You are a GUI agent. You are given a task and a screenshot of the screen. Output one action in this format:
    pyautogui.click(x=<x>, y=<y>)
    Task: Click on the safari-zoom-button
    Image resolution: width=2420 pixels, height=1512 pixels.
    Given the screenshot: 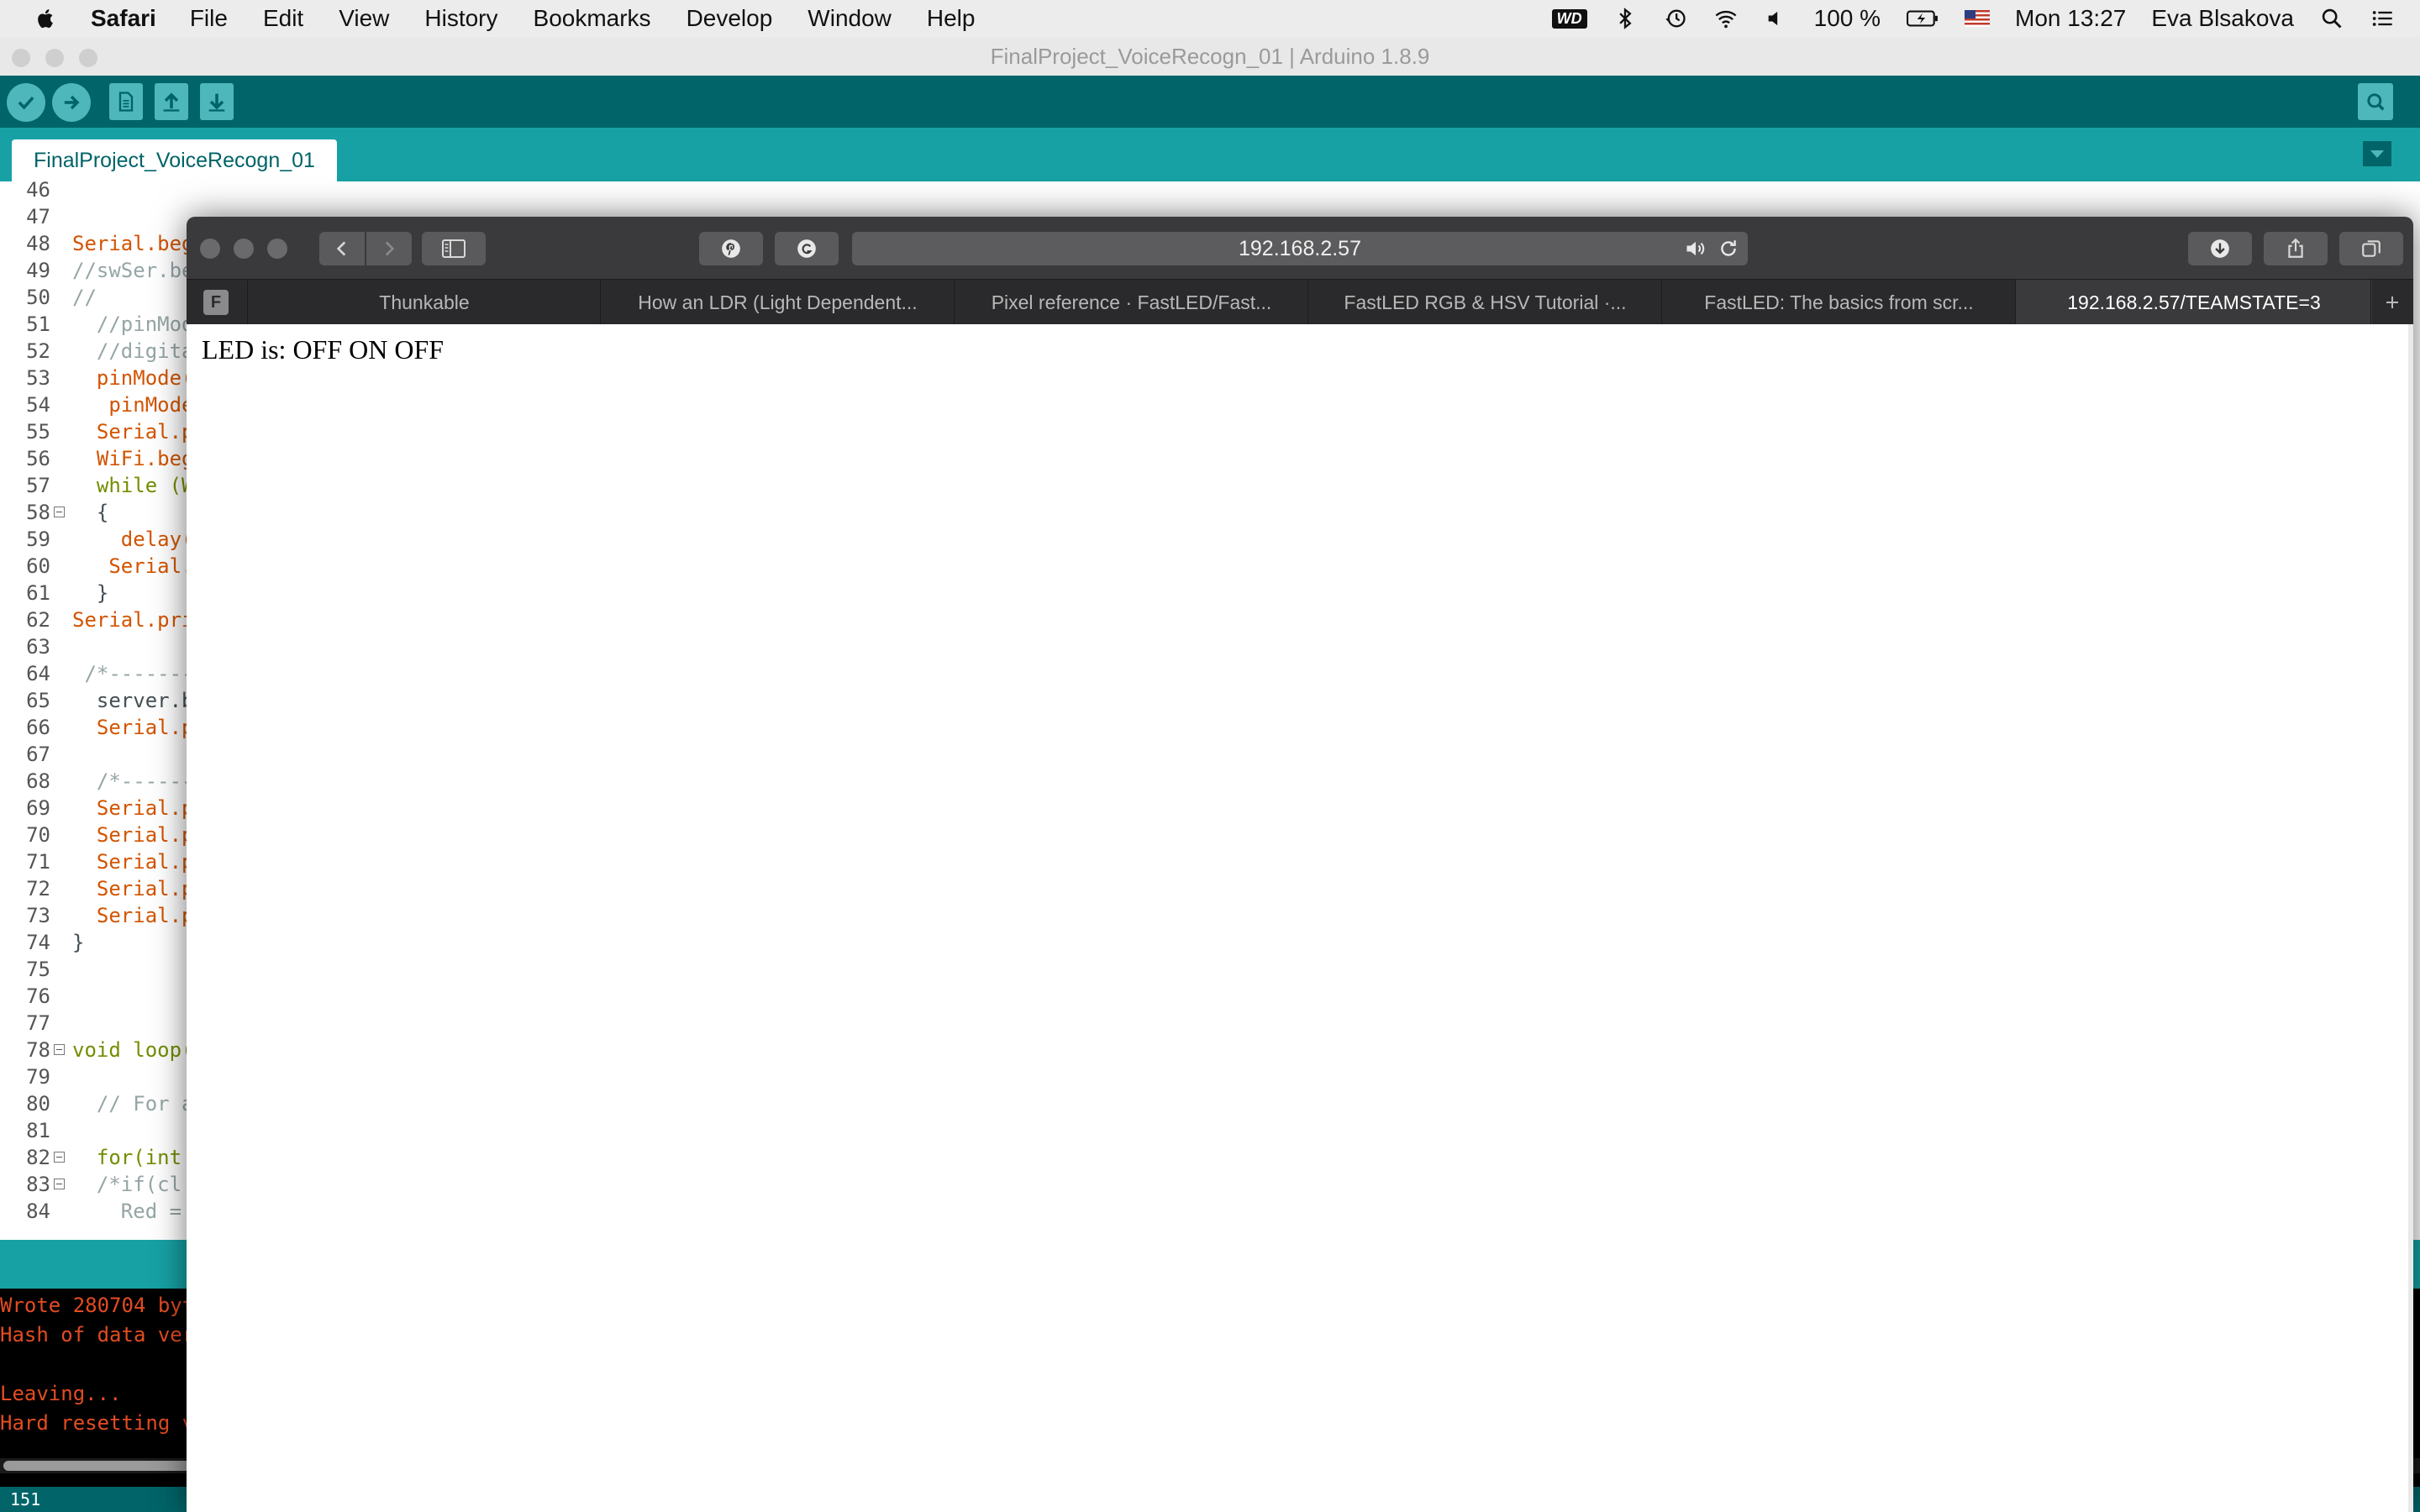 What is the action you would take?
    pyautogui.click(x=277, y=249)
    